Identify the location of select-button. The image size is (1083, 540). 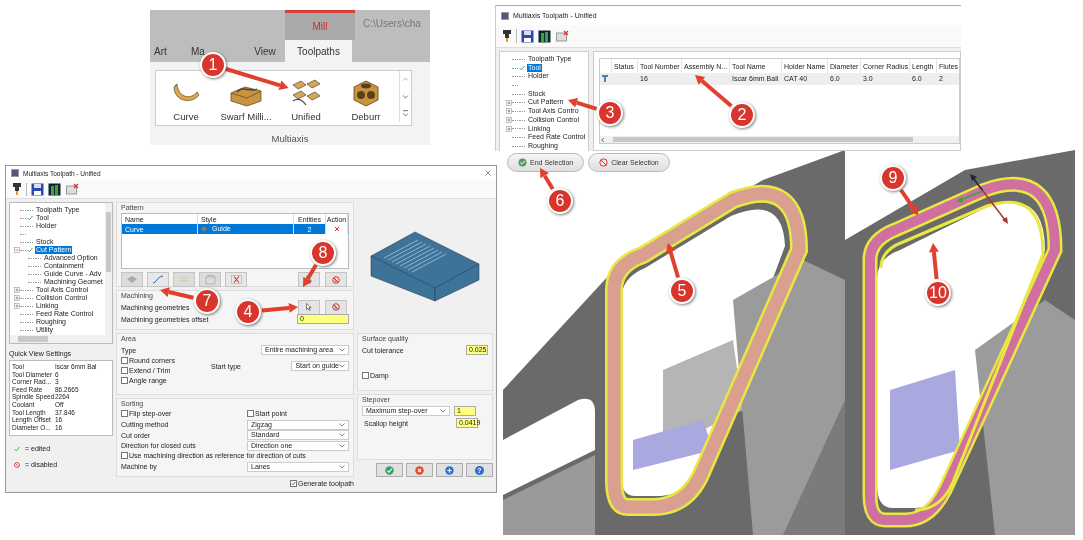
(309, 307).